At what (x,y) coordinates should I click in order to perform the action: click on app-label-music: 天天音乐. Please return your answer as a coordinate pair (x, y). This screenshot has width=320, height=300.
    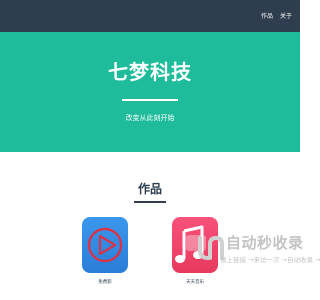
    Looking at the image, I should click on (195, 282).